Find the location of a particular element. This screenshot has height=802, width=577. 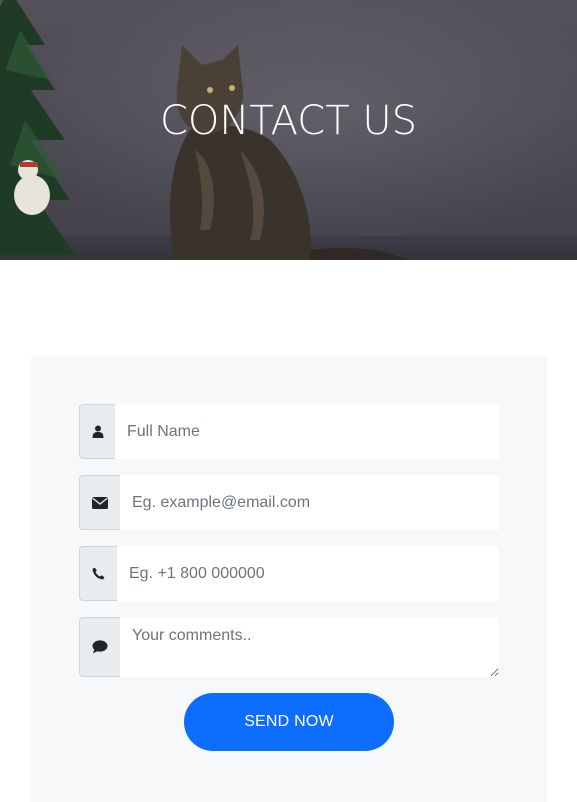

phone-icon is located at coordinates (98, 573).